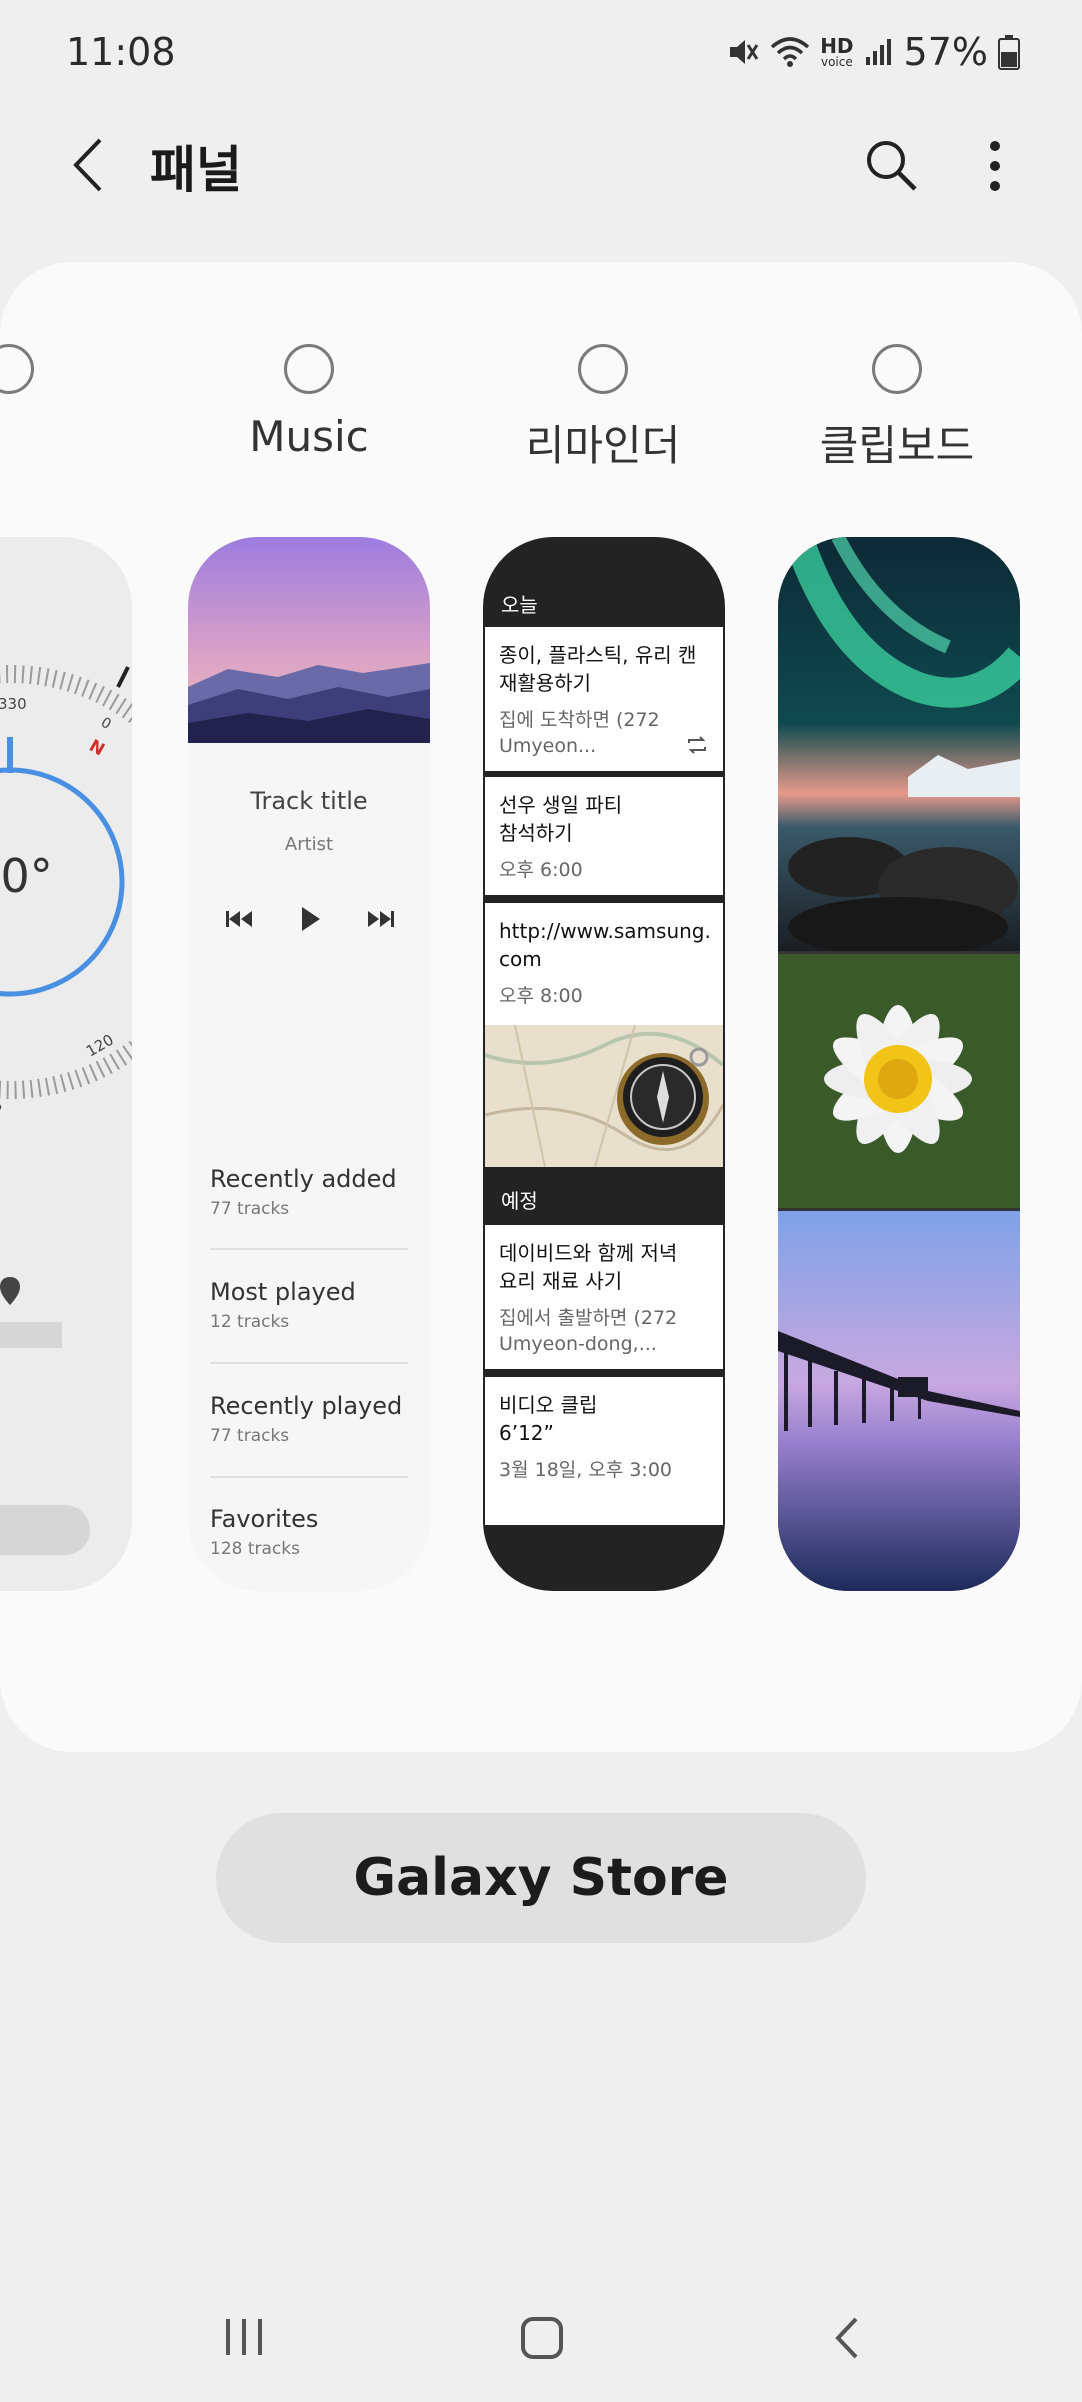 This screenshot has width=1082, height=2402. Describe the element at coordinates (17, 369) in the screenshot. I see `panel-radio-tools` at that location.